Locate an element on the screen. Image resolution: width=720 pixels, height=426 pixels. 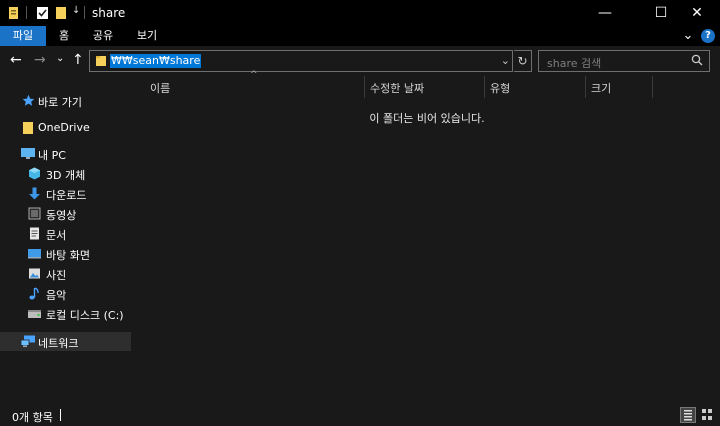
search-placeholder: share 검색 is located at coordinates (574, 63).